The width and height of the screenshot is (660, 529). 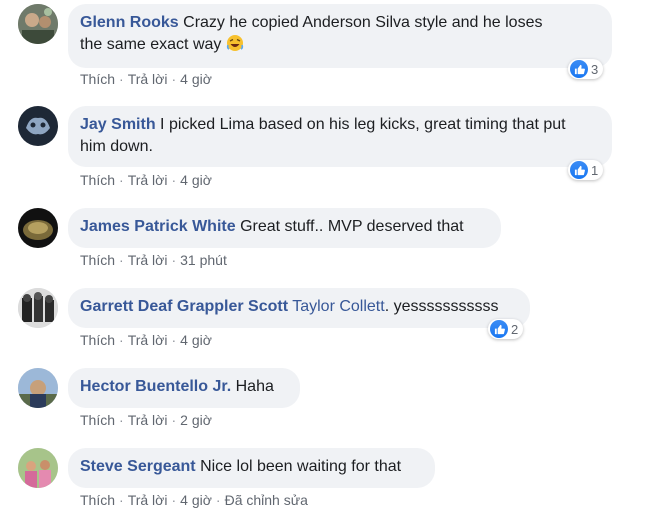 What do you see at coordinates (301, 466) in the screenshot?
I see `comment-text: Nice lol been waiting for that` at bounding box center [301, 466].